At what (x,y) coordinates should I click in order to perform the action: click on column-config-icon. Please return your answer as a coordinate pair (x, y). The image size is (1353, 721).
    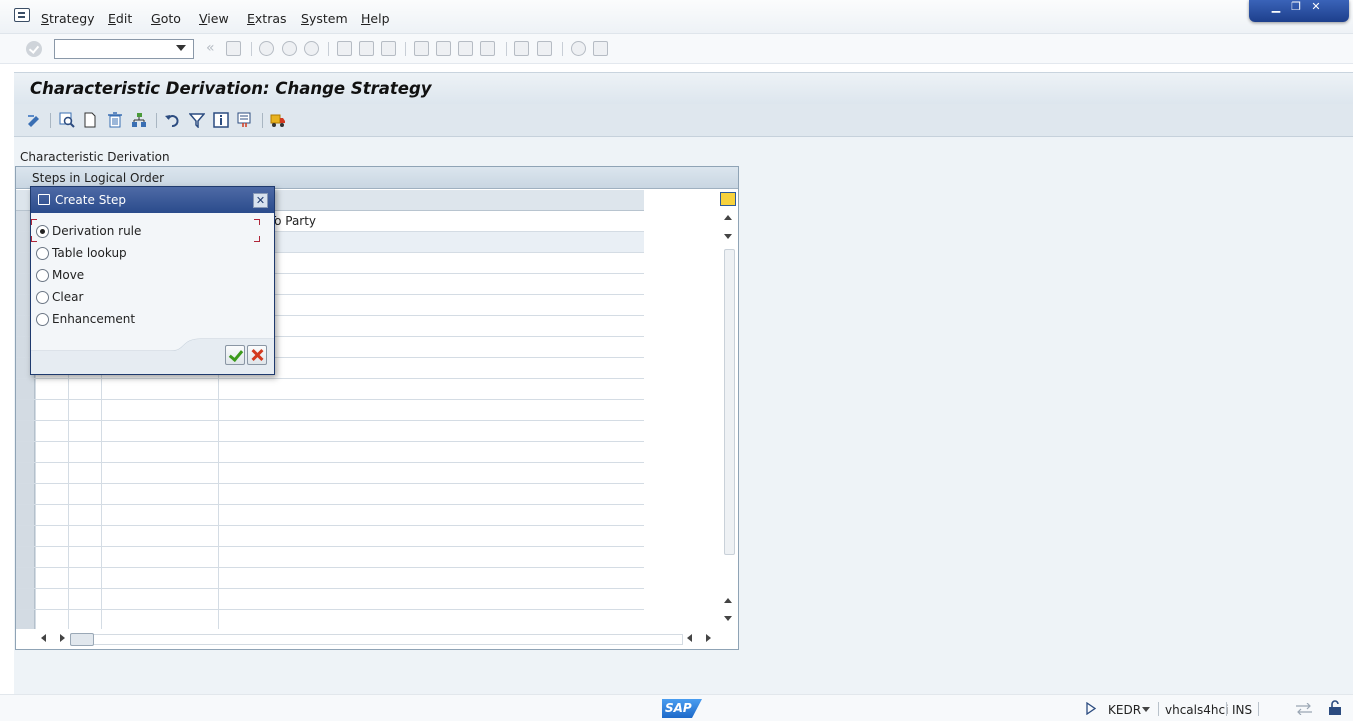
    Looking at the image, I should click on (728, 199).